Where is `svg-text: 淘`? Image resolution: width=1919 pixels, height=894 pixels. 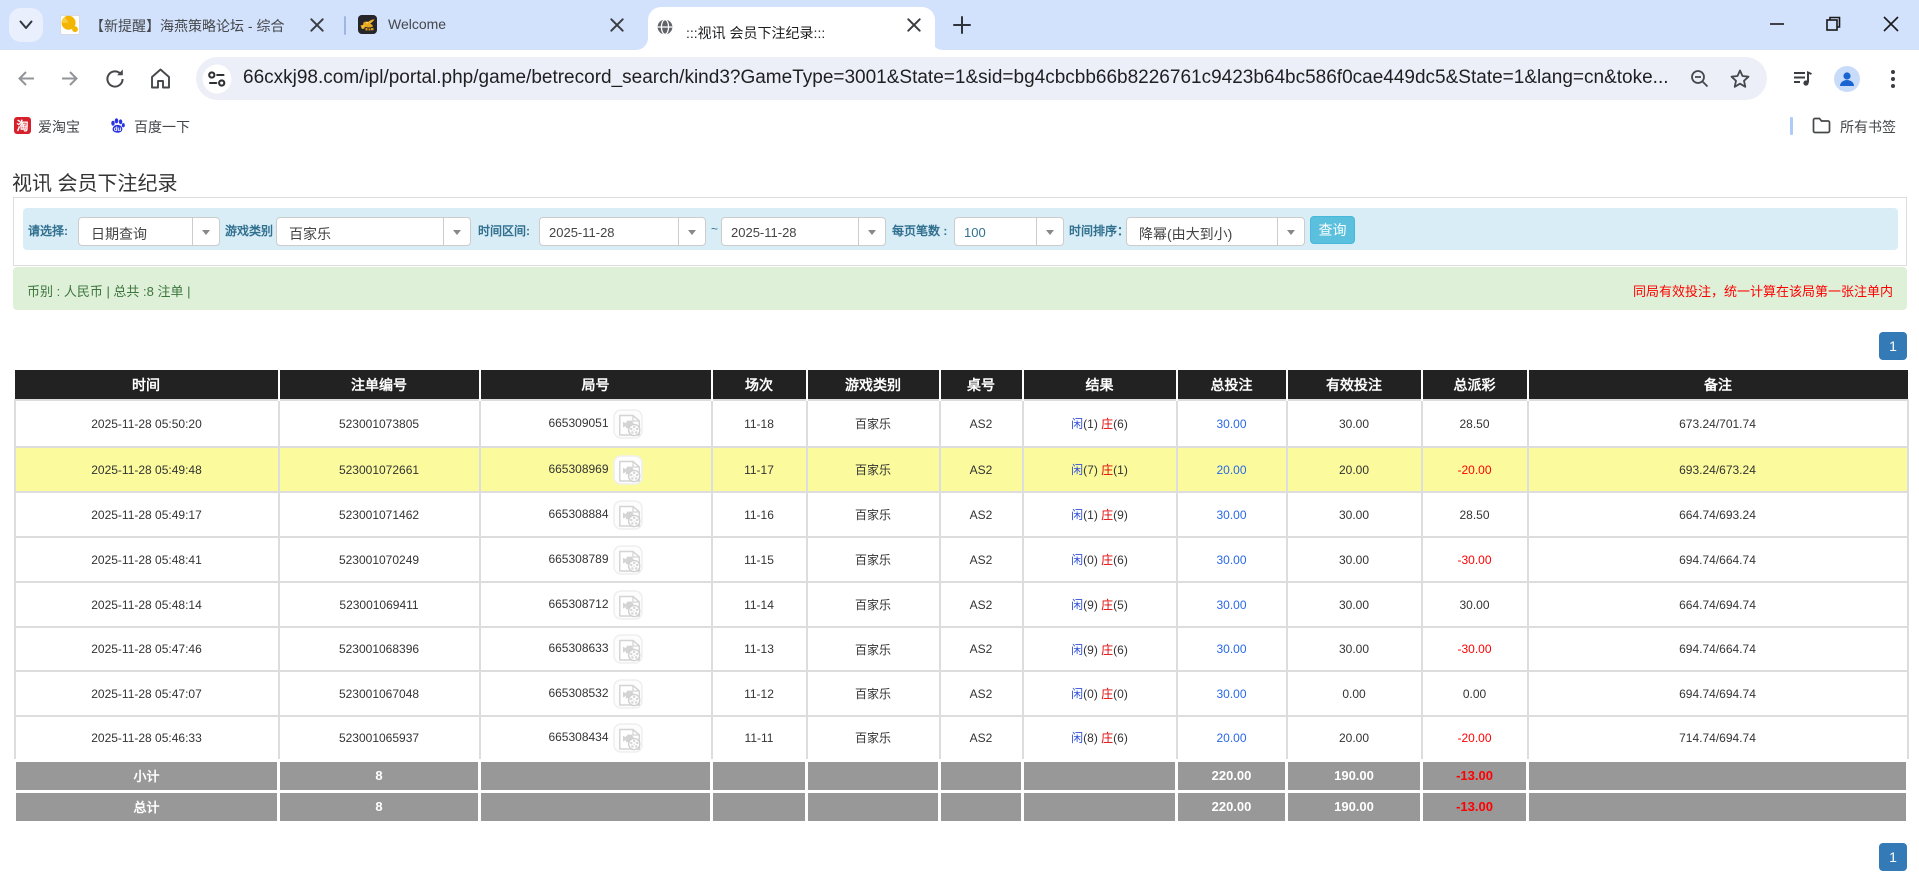 svg-text: 淘 is located at coordinates (22, 125).